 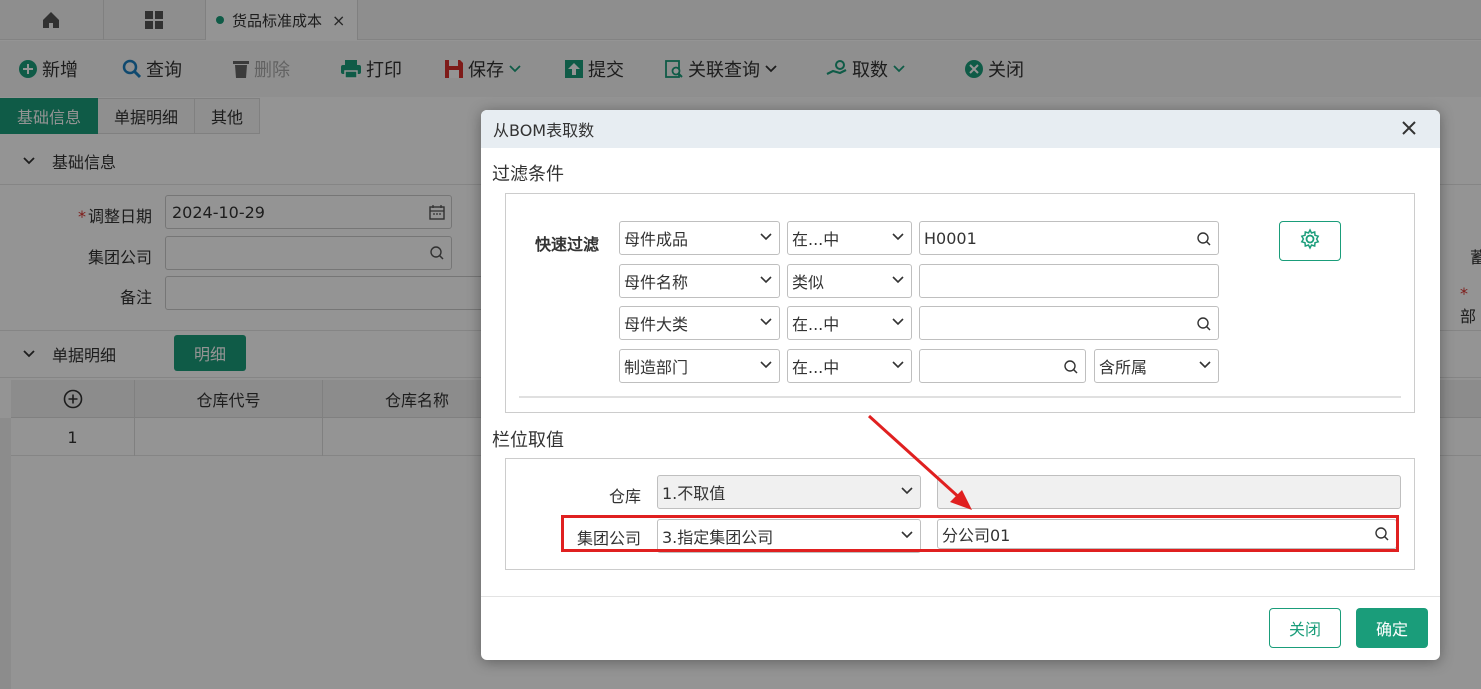 What do you see at coordinates (789, 492) in the screenshot?
I see `warehouse-mode-select: 1.不取值` at bounding box center [789, 492].